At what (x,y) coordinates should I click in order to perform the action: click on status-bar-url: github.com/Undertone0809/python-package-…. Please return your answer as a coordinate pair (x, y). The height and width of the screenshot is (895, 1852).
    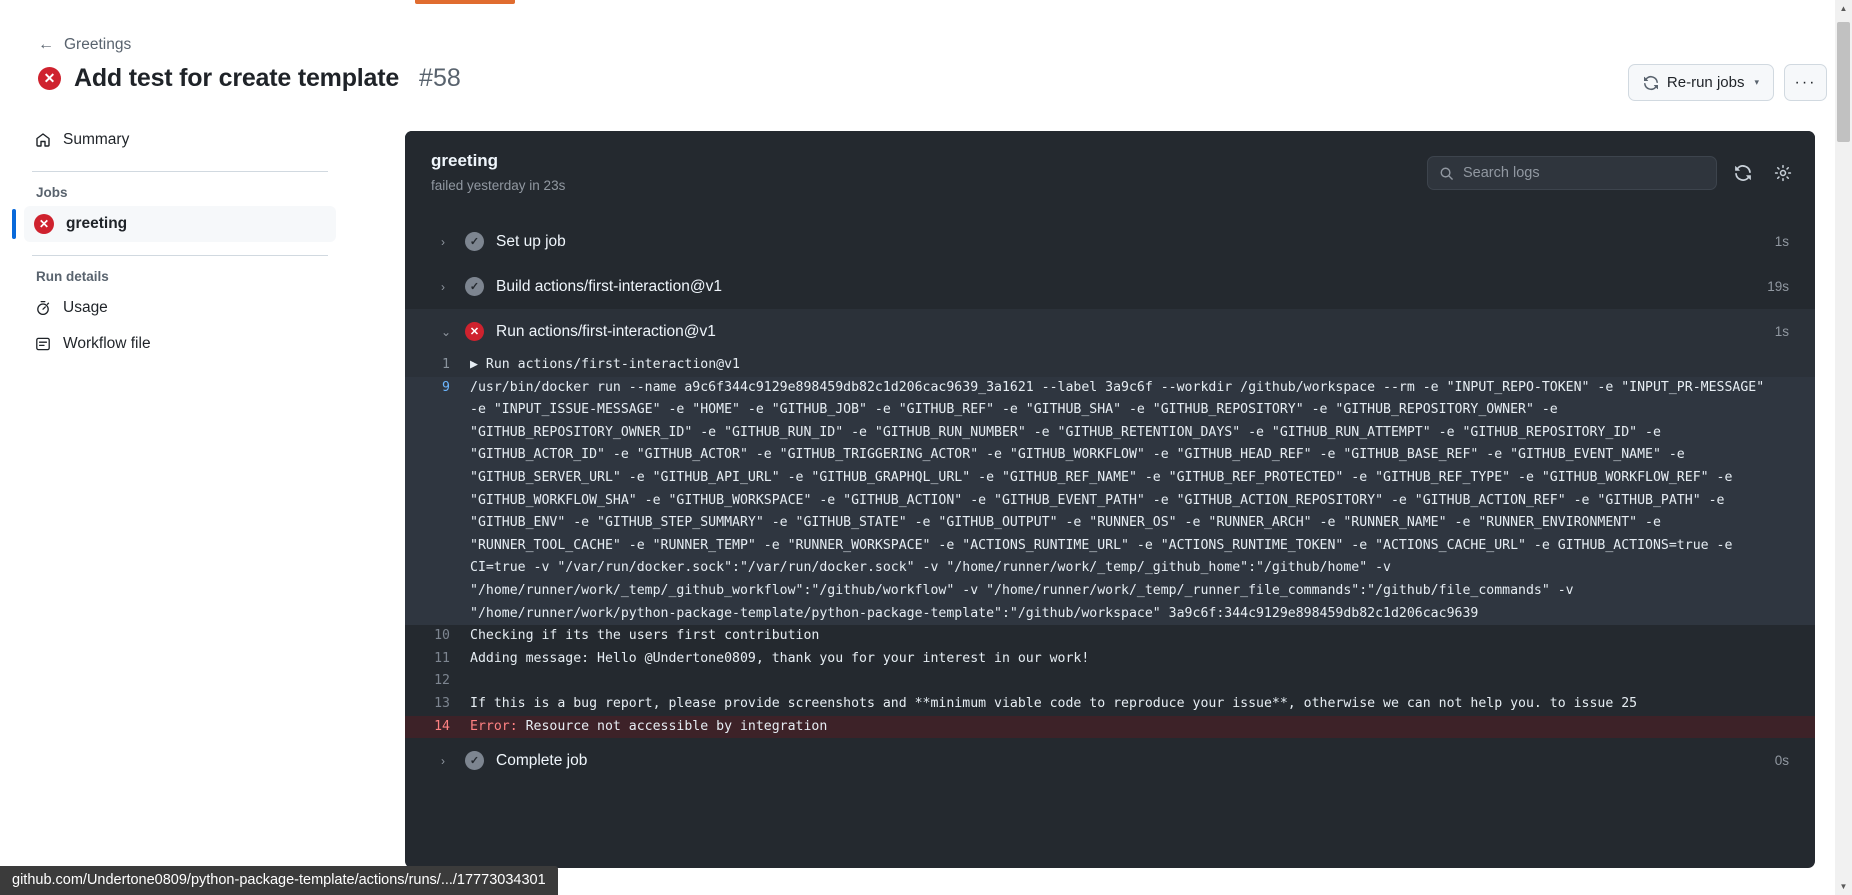
    Looking at the image, I should click on (279, 880).